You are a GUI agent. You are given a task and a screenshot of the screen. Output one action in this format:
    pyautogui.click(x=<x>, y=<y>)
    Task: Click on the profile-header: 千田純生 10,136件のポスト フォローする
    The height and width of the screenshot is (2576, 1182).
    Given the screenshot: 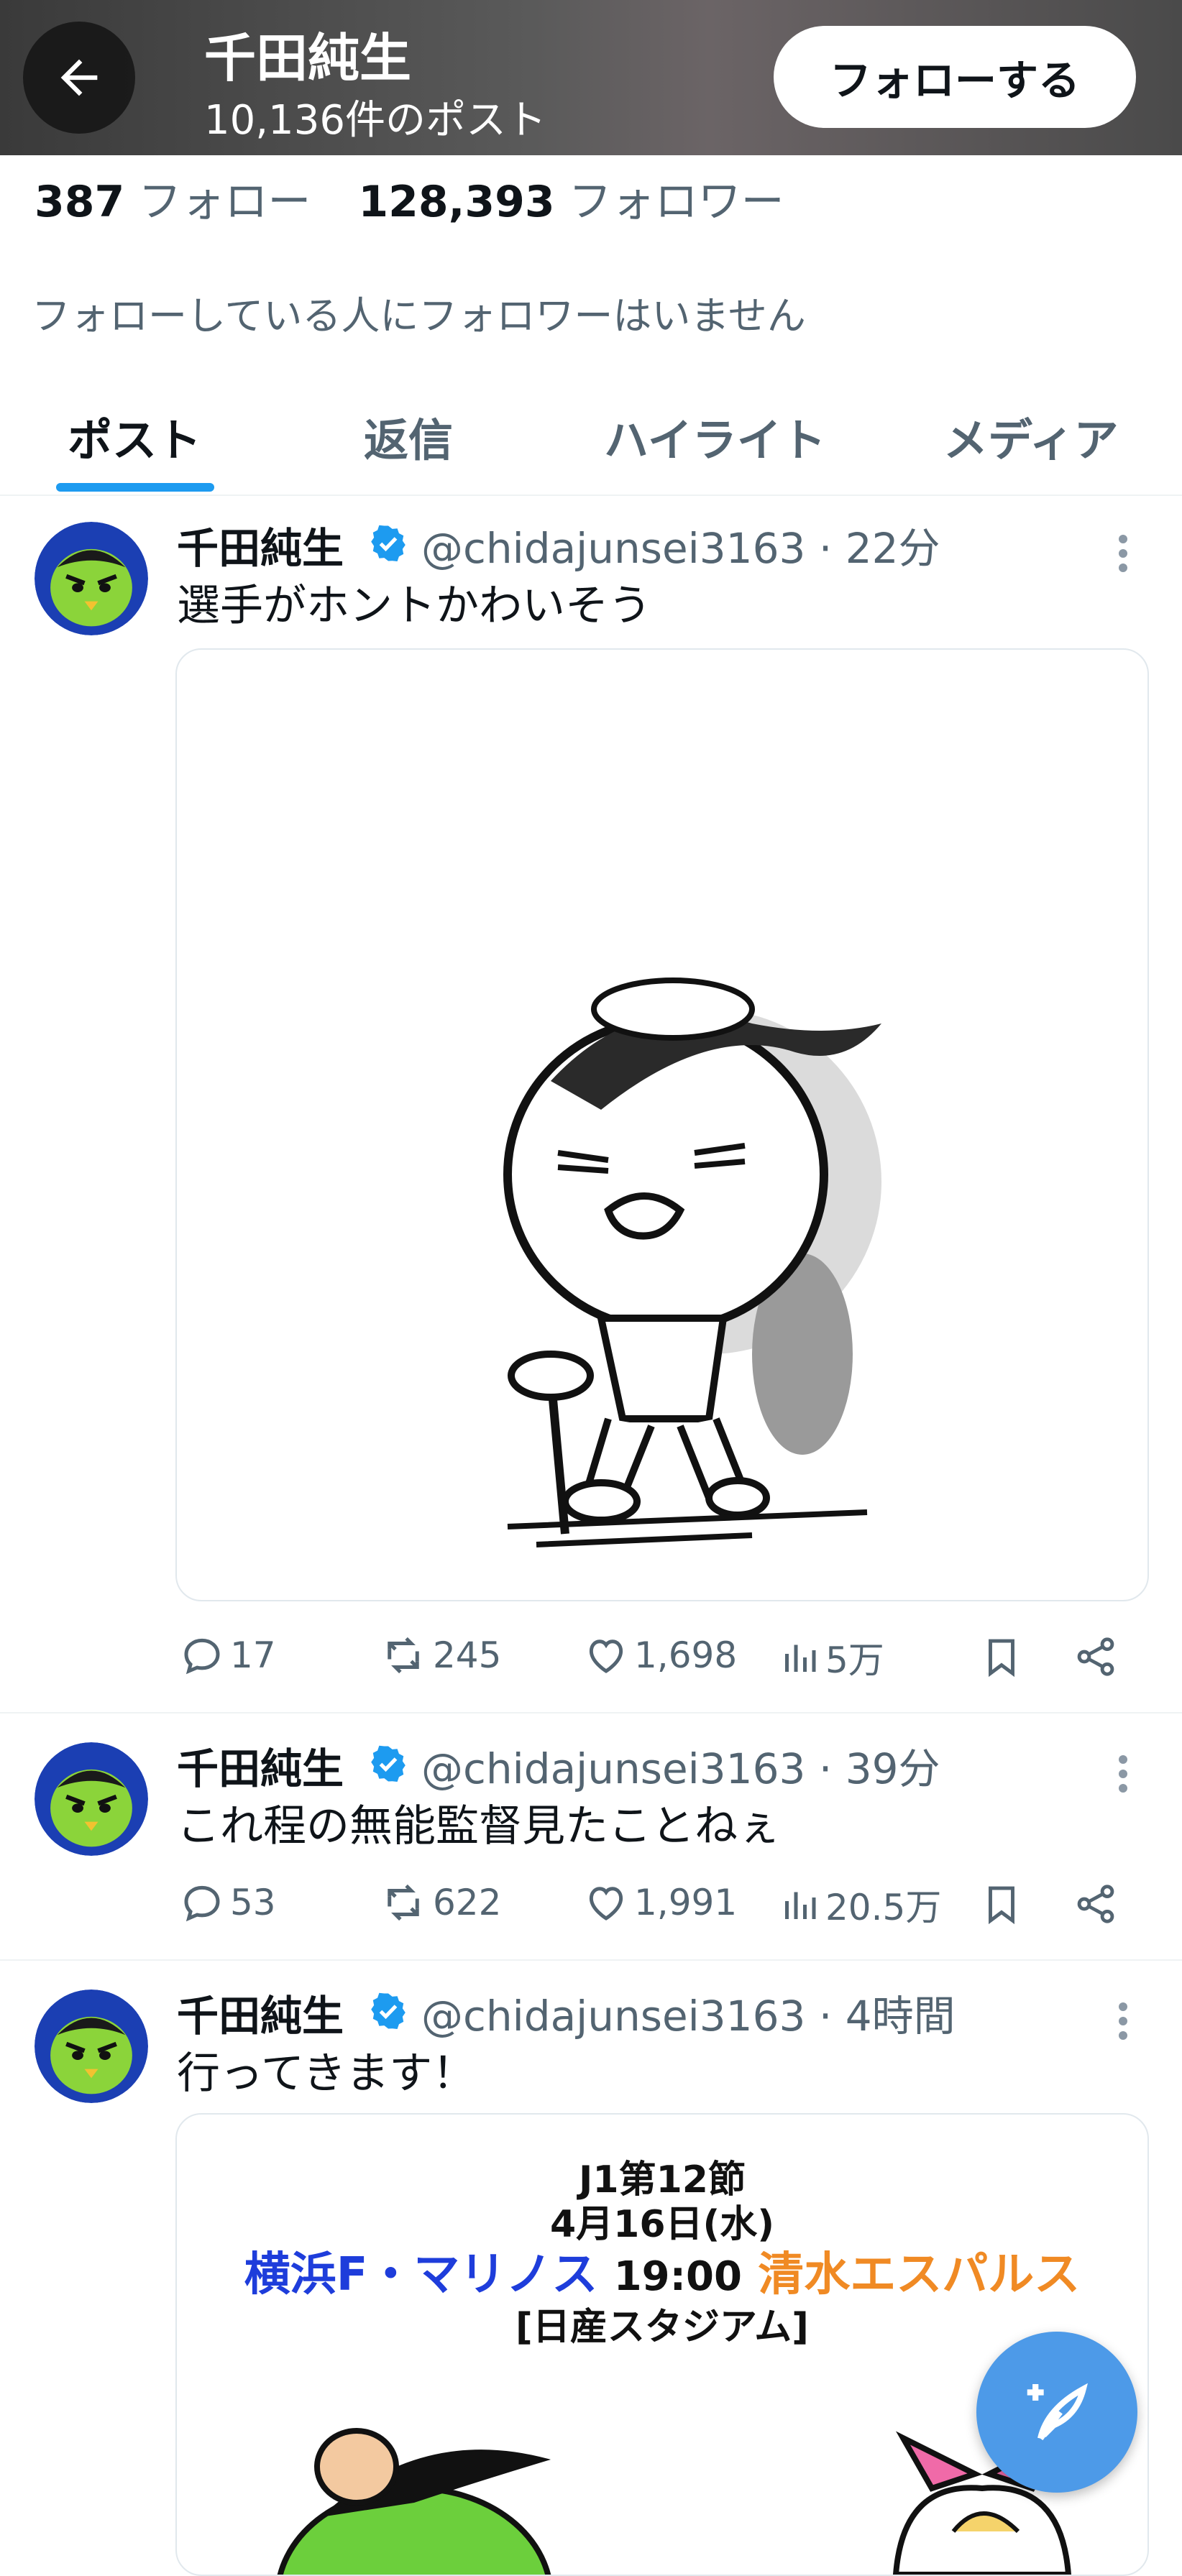 What is the action you would take?
    pyautogui.click(x=591, y=77)
    